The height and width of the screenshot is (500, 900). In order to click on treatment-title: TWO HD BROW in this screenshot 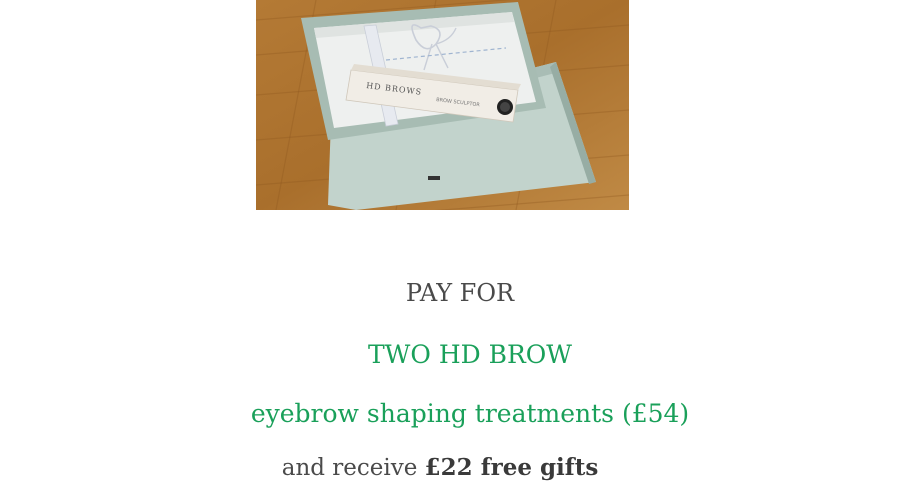, I will do `click(470, 354)`.